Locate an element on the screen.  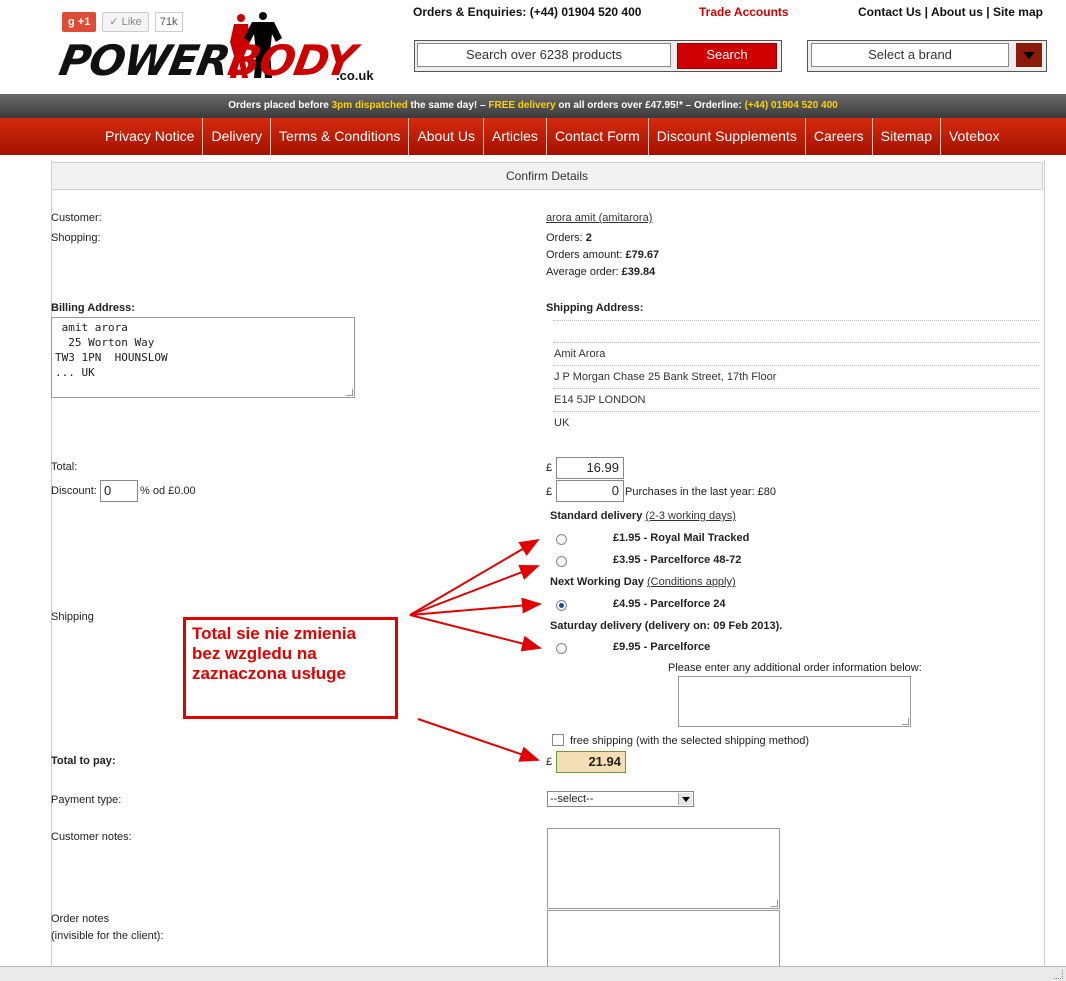
browser-status-bar is located at coordinates (533, 973).